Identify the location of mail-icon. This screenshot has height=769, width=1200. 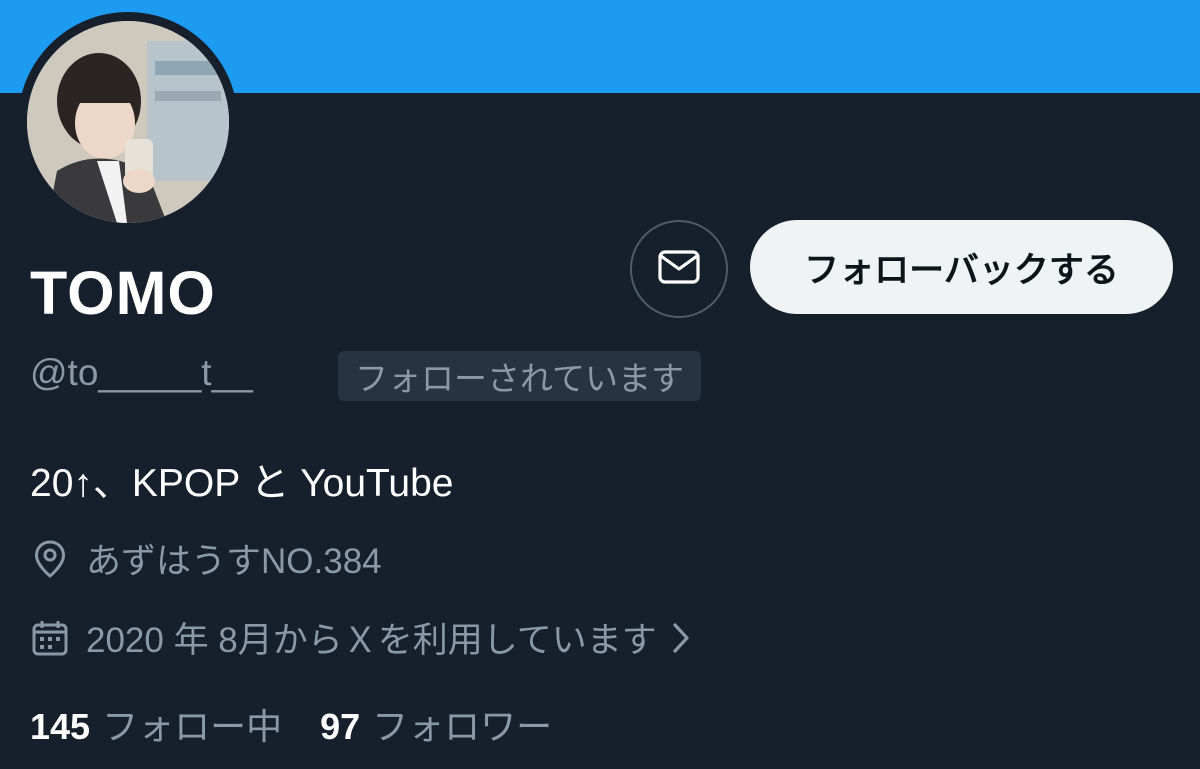
(679, 269).